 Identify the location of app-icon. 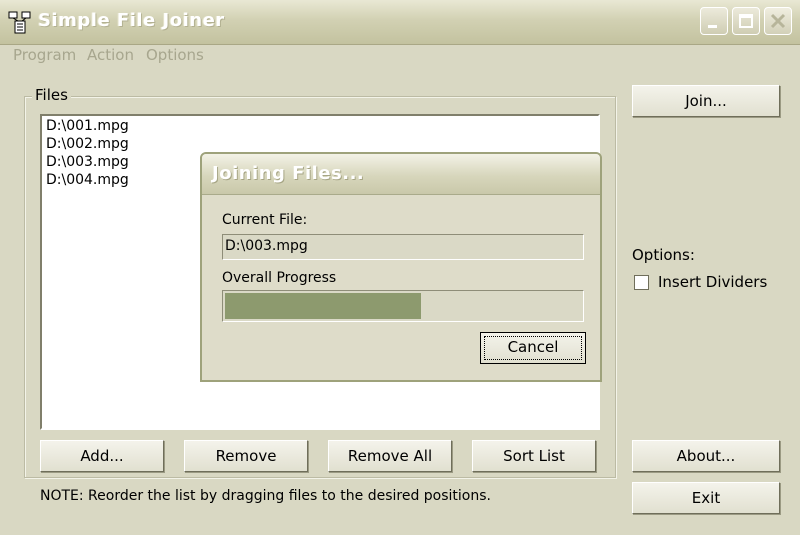
(19, 22).